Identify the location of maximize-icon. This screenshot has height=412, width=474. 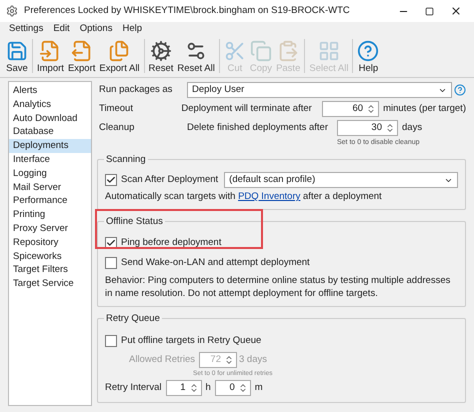
(429, 11).